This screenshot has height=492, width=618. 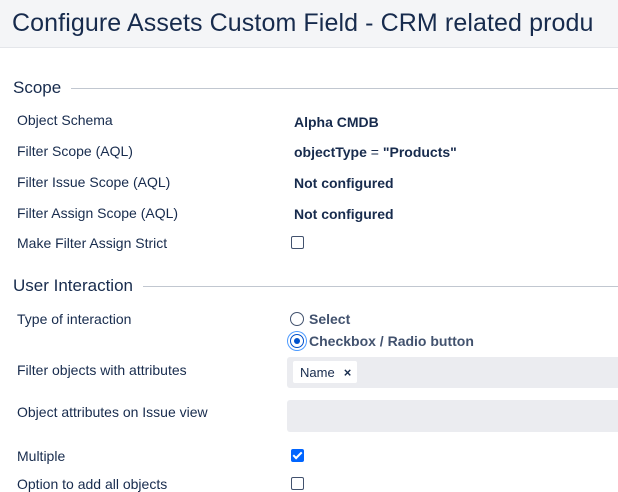 I want to click on filter-assign-scope-label: Filter Assign Scope (AQL), so click(x=98, y=213).